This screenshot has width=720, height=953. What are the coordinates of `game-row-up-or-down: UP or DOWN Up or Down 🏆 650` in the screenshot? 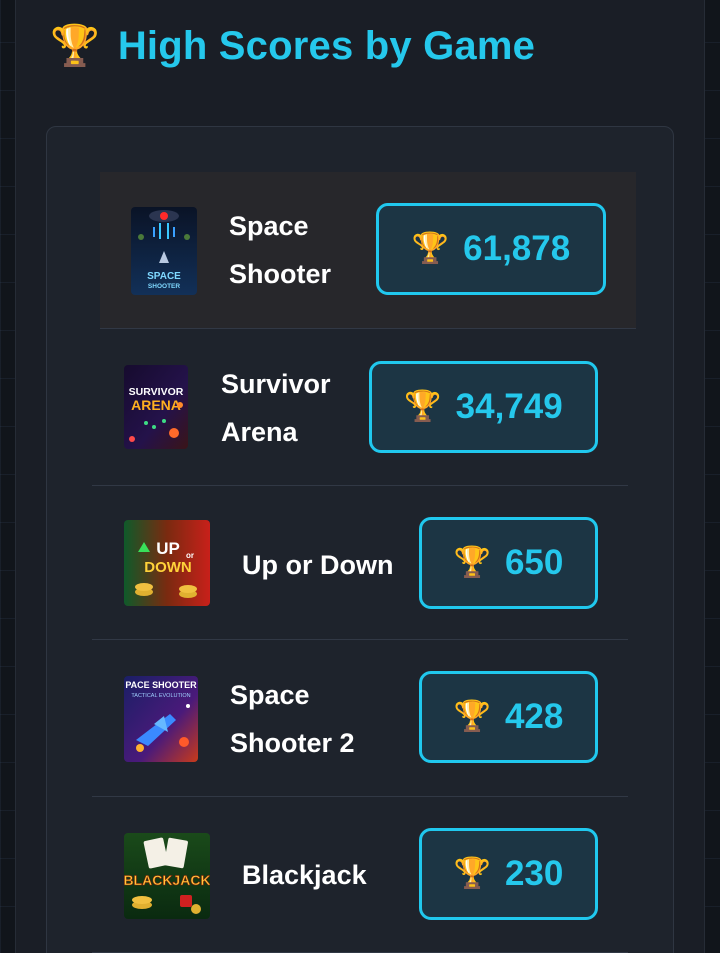 It's located at (360, 563).